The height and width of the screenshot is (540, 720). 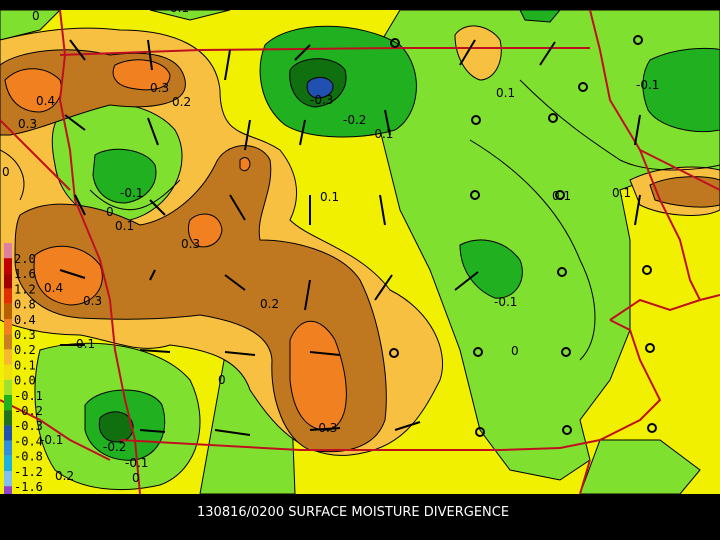 What do you see at coordinates (25, 274) in the screenshot?
I see `legend-label: 1.6` at bounding box center [25, 274].